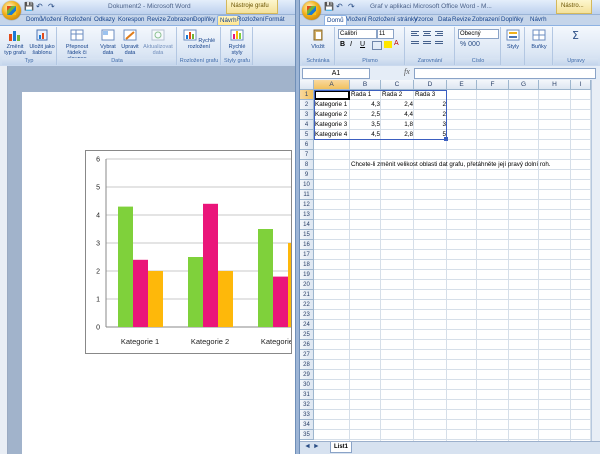 The height and width of the screenshot is (454, 600). What do you see at coordinates (307, 215) in the screenshot?
I see `row-header-13: 13` at bounding box center [307, 215].